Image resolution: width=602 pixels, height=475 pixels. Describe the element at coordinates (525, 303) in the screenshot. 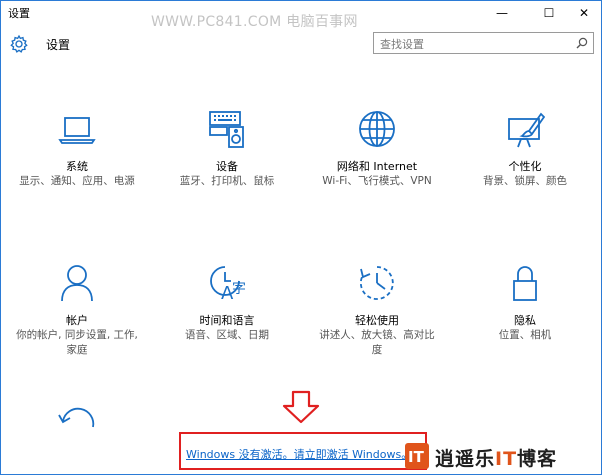

I see `tile-privacy: 隐私 位置、相机` at that location.